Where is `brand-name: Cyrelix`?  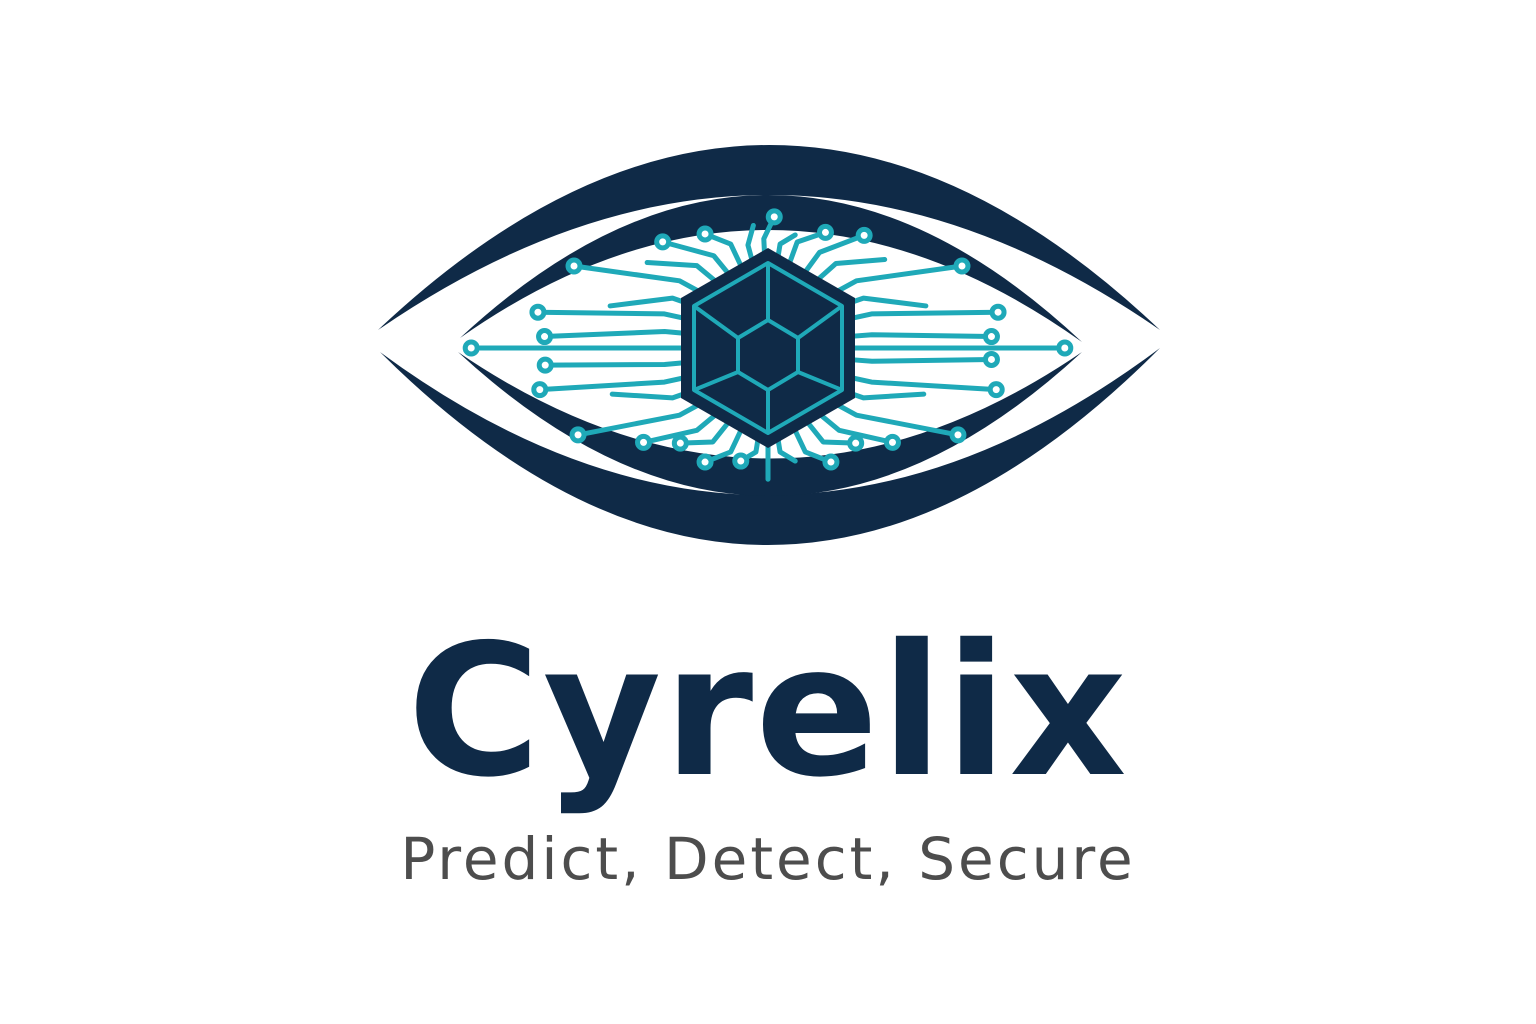 brand-name: Cyrelix is located at coordinates (768, 711).